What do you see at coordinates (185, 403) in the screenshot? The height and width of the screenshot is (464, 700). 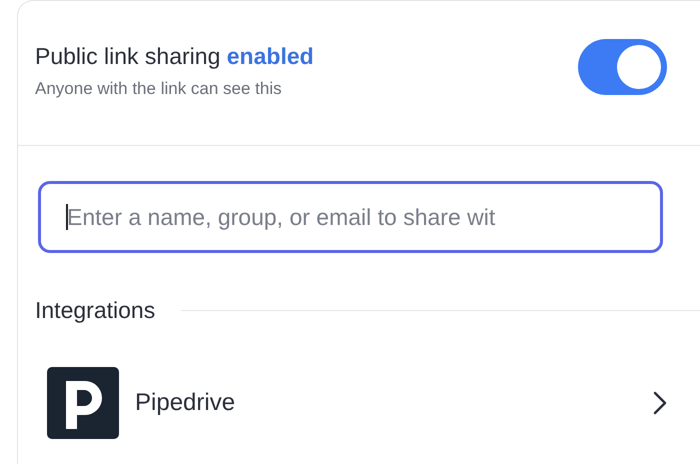 I see `integration-name: Pipedrive` at bounding box center [185, 403].